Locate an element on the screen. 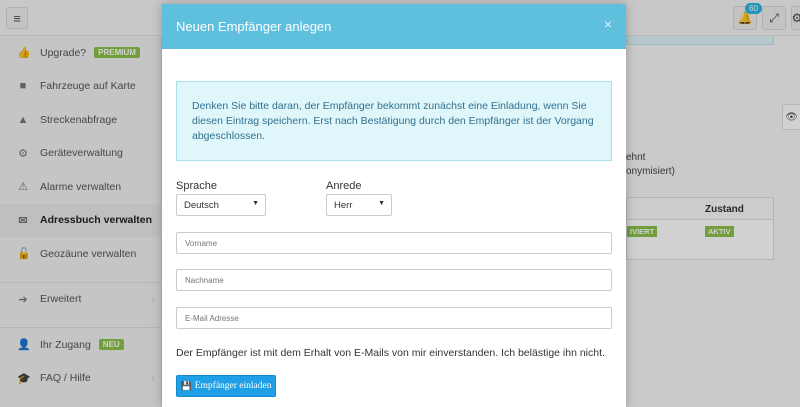  email-input: E-Mail Adresse is located at coordinates (394, 318).